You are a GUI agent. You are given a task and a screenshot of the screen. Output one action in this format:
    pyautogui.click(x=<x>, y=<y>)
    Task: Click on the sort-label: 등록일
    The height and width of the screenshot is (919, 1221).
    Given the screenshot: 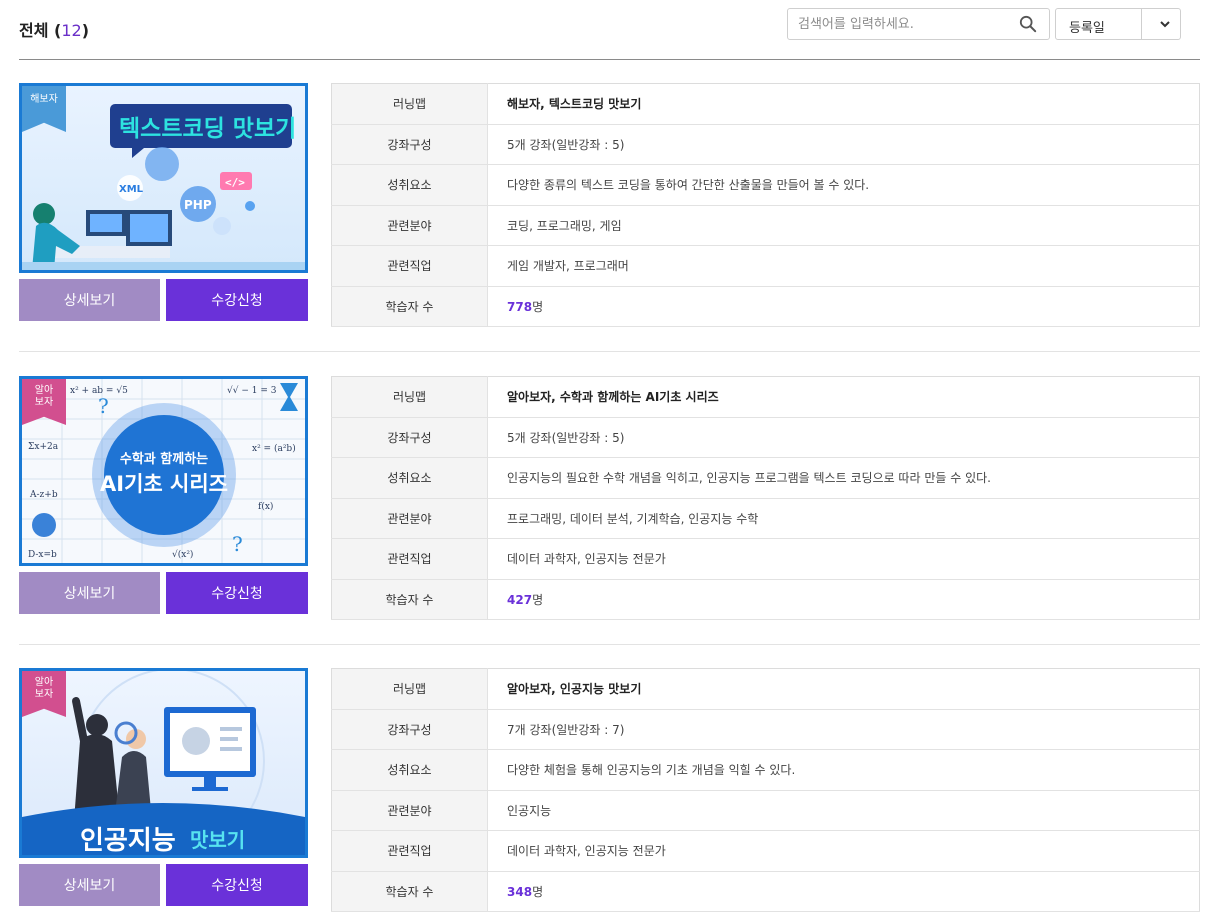 What is the action you would take?
    pyautogui.click(x=1087, y=28)
    